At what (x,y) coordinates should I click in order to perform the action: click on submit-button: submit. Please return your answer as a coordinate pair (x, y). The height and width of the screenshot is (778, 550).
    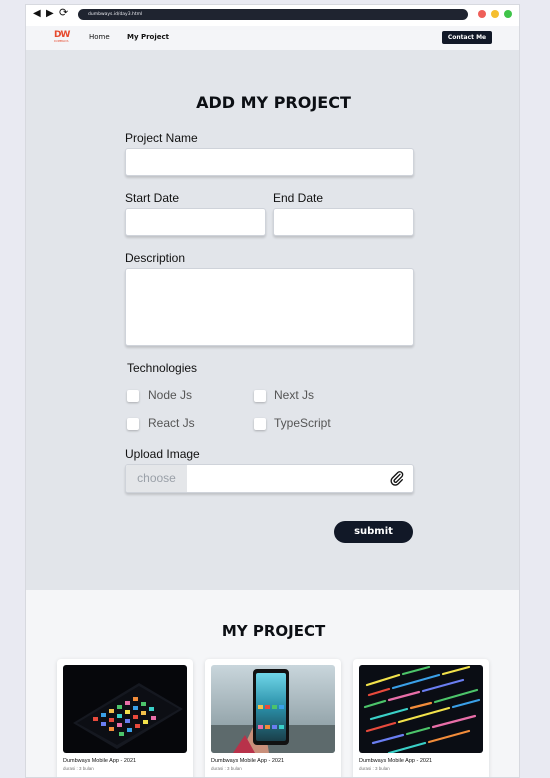
    Looking at the image, I should click on (373, 532).